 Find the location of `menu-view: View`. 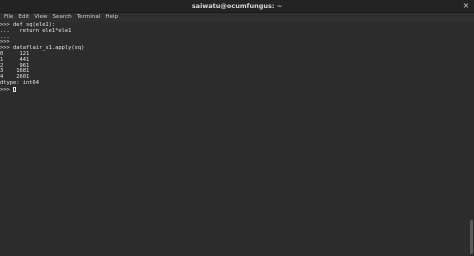

menu-view: View is located at coordinates (40, 17).